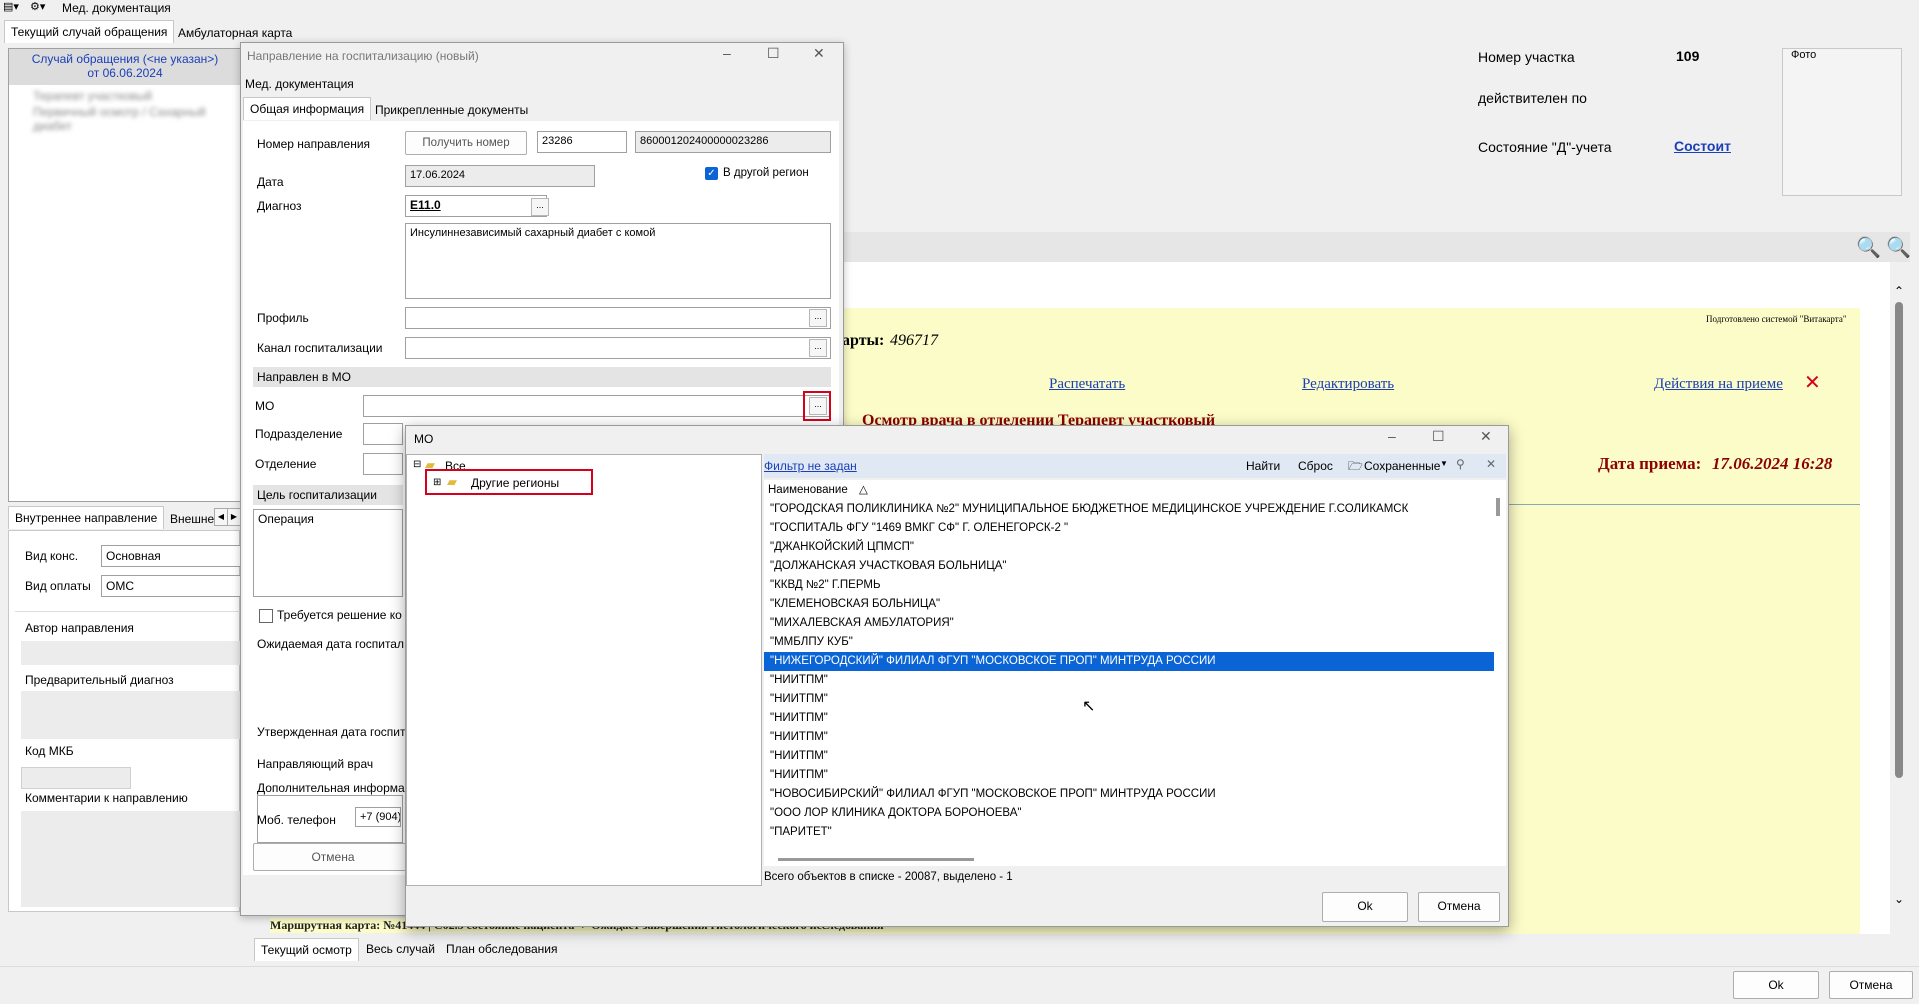 Image resolution: width=1919 pixels, height=1004 pixels. Describe the element at coordinates (1718, 384) in the screenshot. I see `actions-link: Действия на приеме` at that location.